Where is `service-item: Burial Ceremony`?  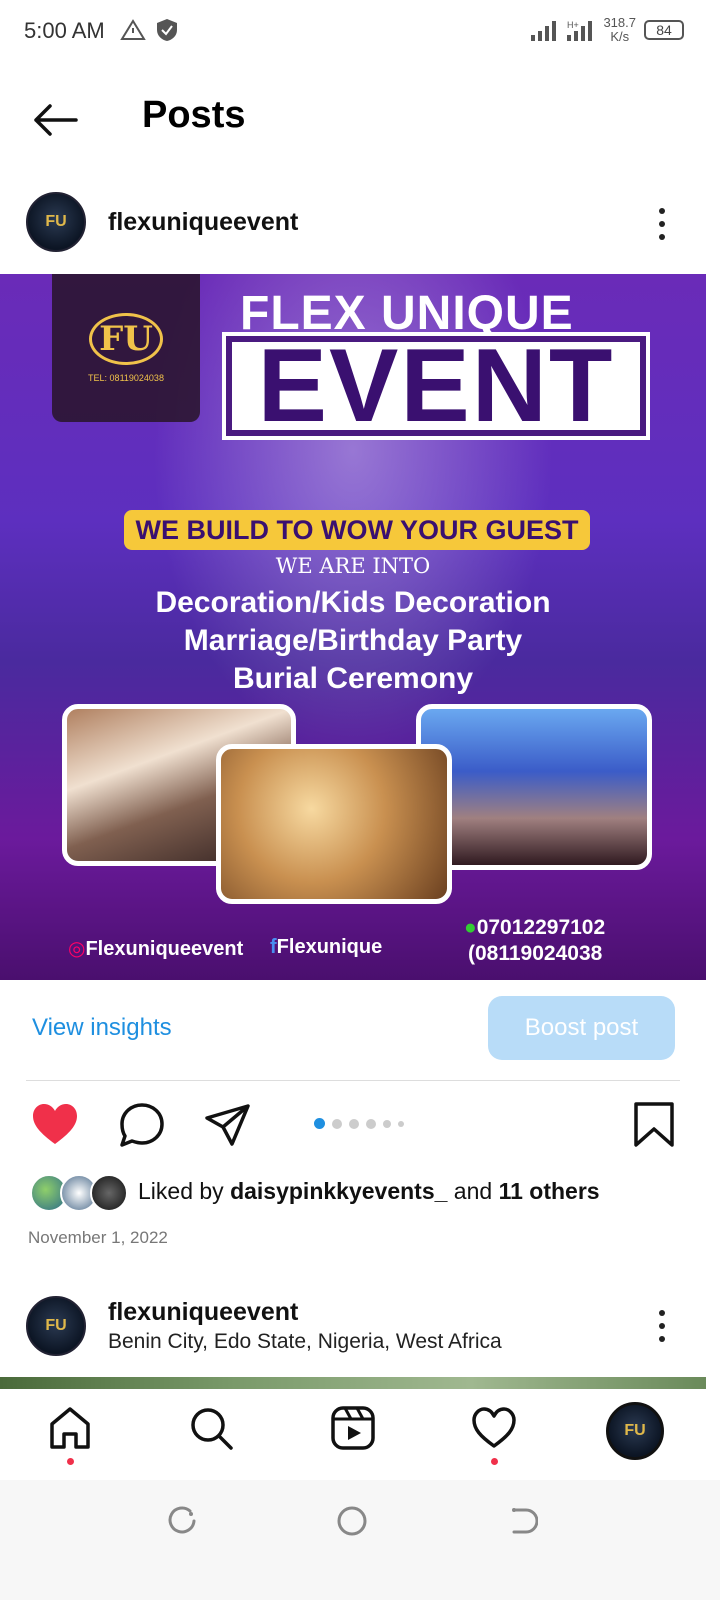 service-item: Burial Ceremony is located at coordinates (353, 678).